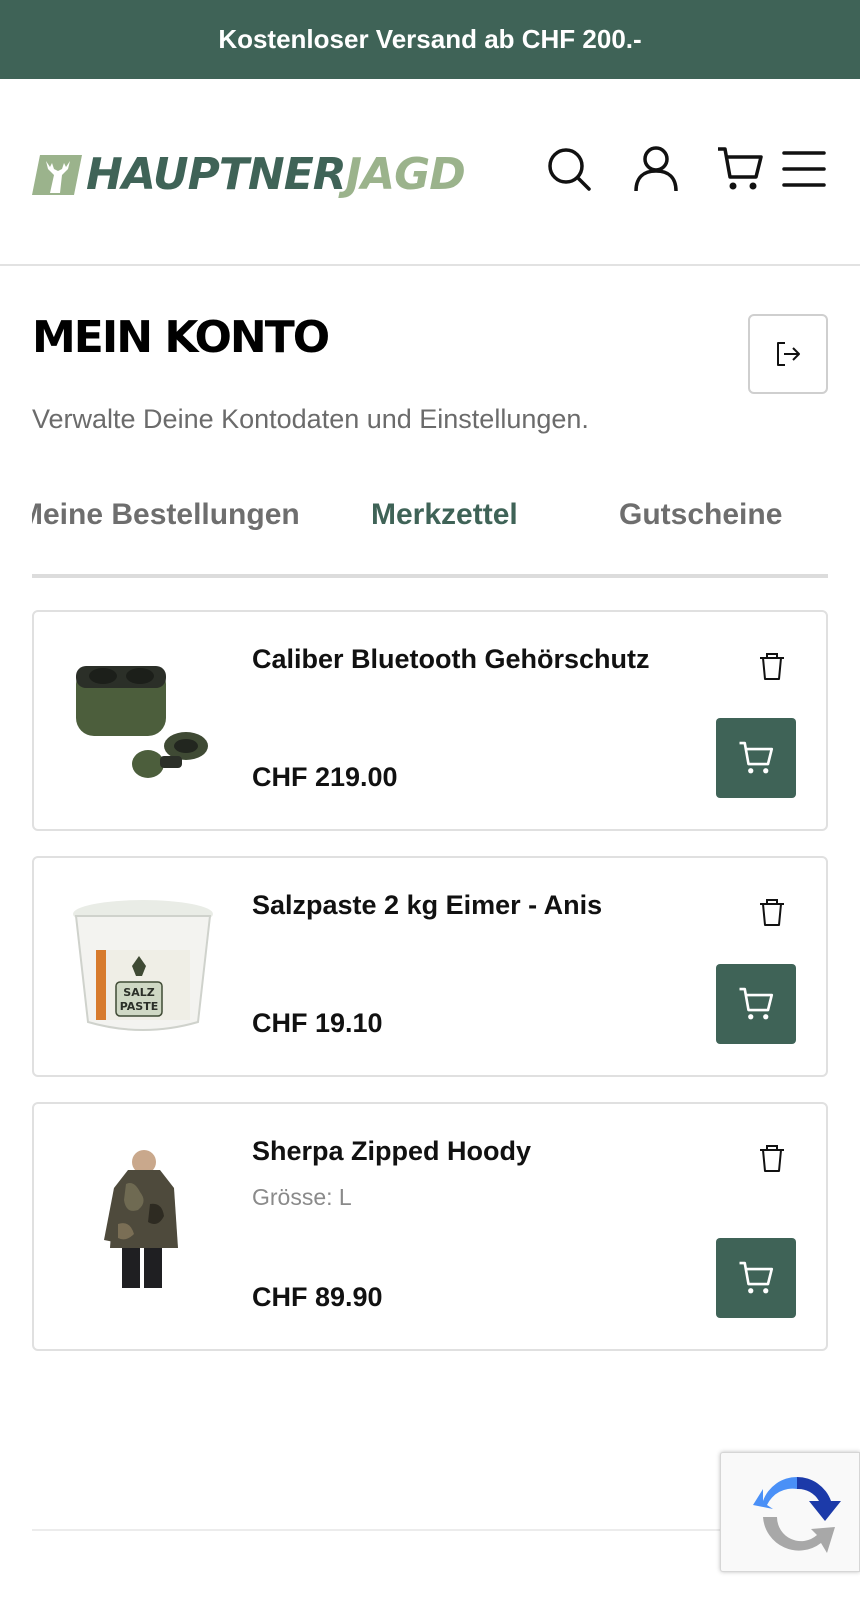 The width and height of the screenshot is (860, 1600). What do you see at coordinates (317, 1297) in the screenshot?
I see `item-price: CHF 89.90` at bounding box center [317, 1297].